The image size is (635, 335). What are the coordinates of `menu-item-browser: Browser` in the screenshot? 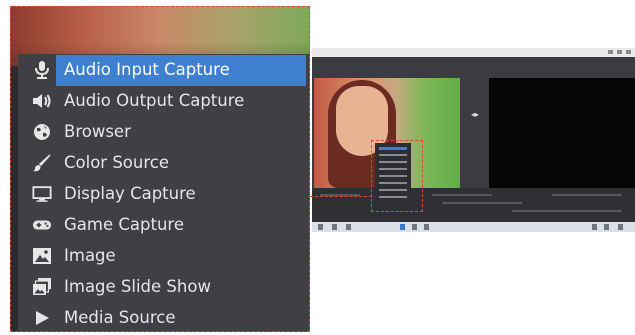 It's located at (164, 132).